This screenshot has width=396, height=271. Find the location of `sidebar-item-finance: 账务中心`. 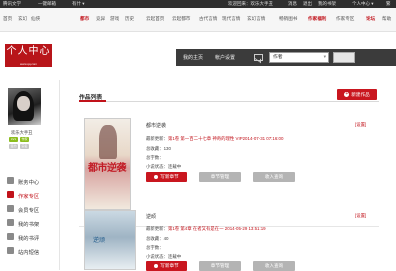

sidebar-item-finance: 账务中心 is located at coordinates (30, 181).